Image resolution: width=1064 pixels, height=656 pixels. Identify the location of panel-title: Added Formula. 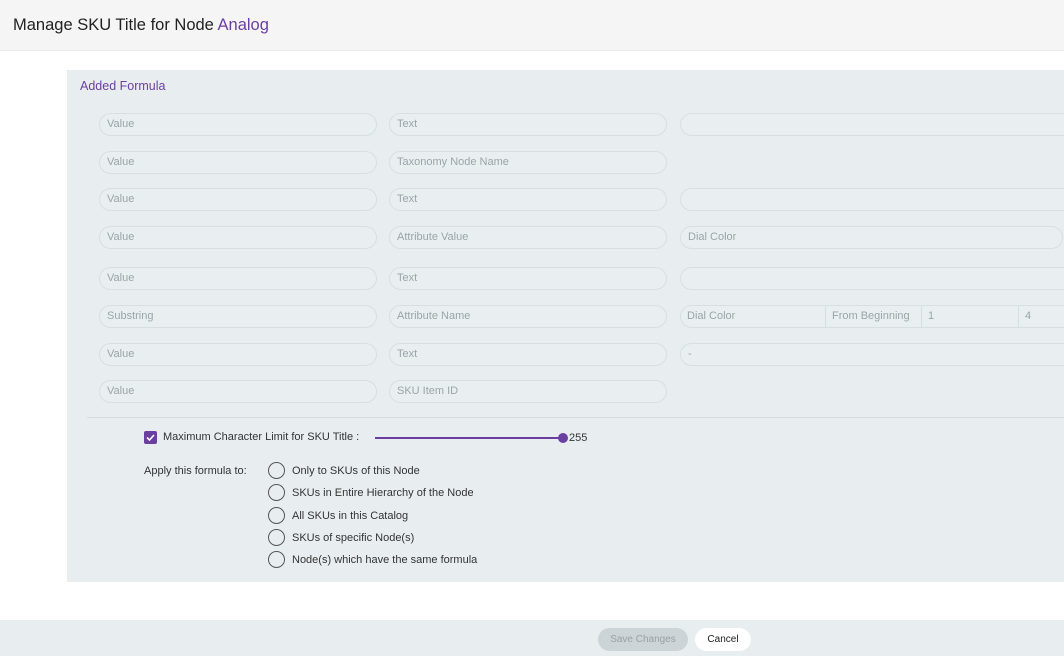
(123, 86).